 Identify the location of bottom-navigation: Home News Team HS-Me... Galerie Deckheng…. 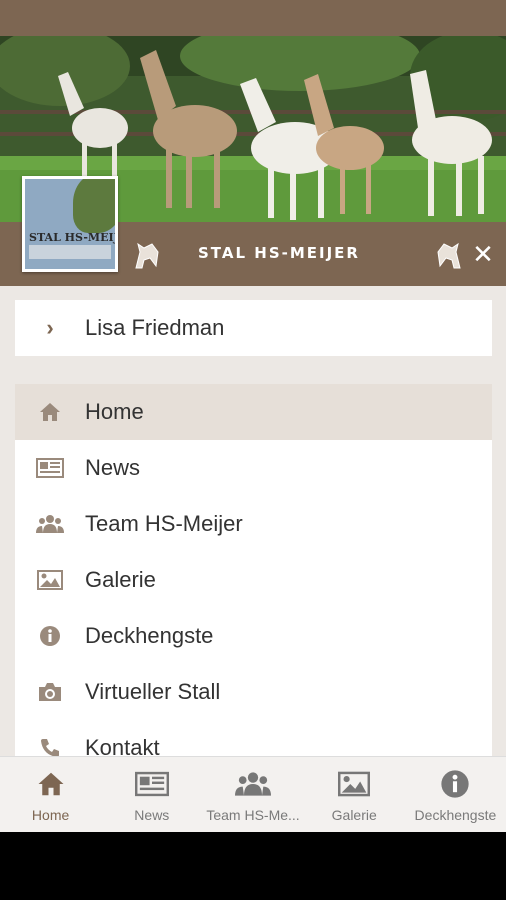
(253, 794).